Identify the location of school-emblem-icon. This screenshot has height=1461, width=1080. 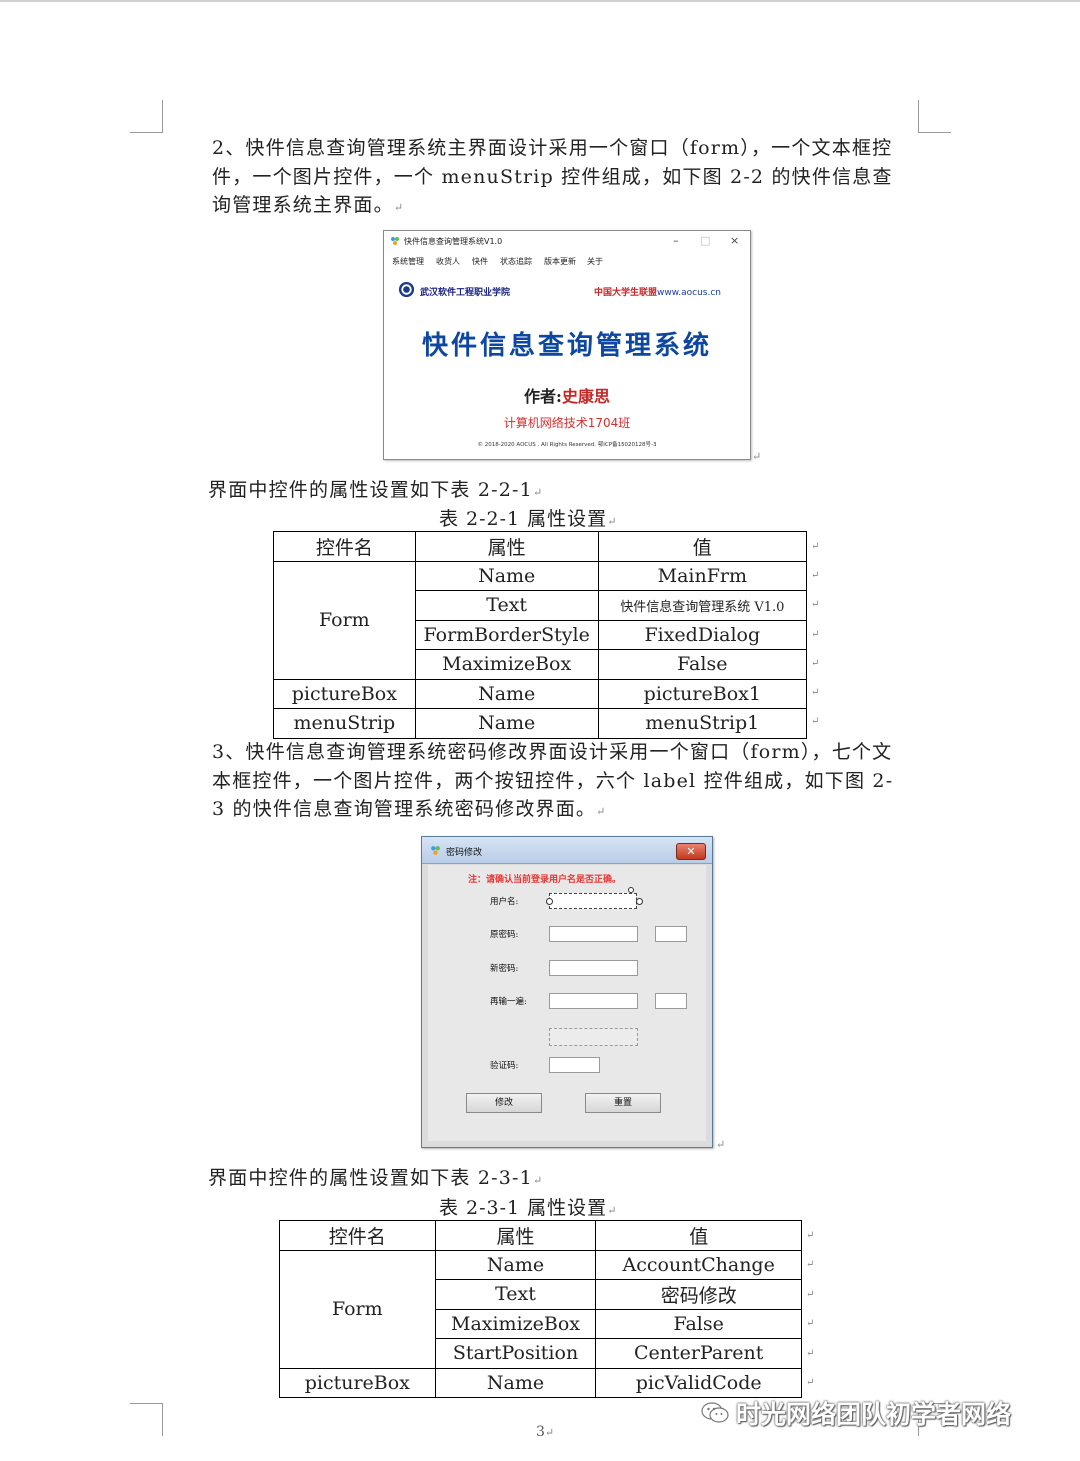
(406, 289).